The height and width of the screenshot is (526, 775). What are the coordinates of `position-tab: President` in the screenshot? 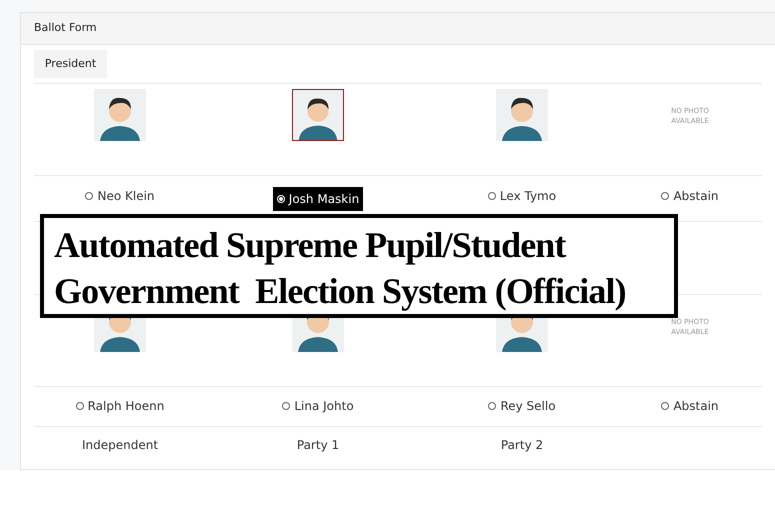 It's located at (70, 64).